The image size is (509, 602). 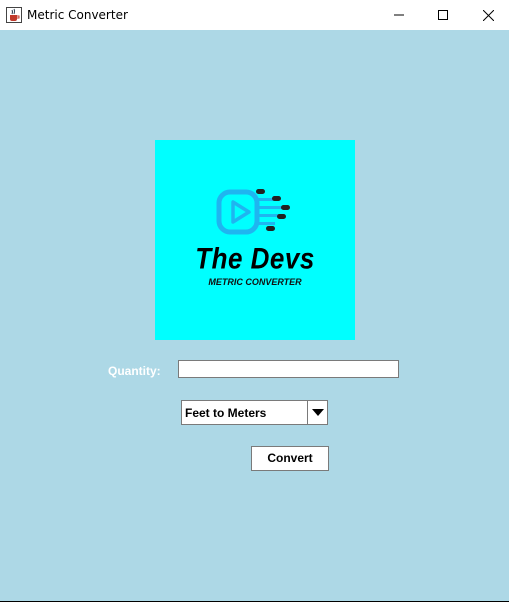 I want to click on title-bar: Metric Converter, so click(x=254, y=15).